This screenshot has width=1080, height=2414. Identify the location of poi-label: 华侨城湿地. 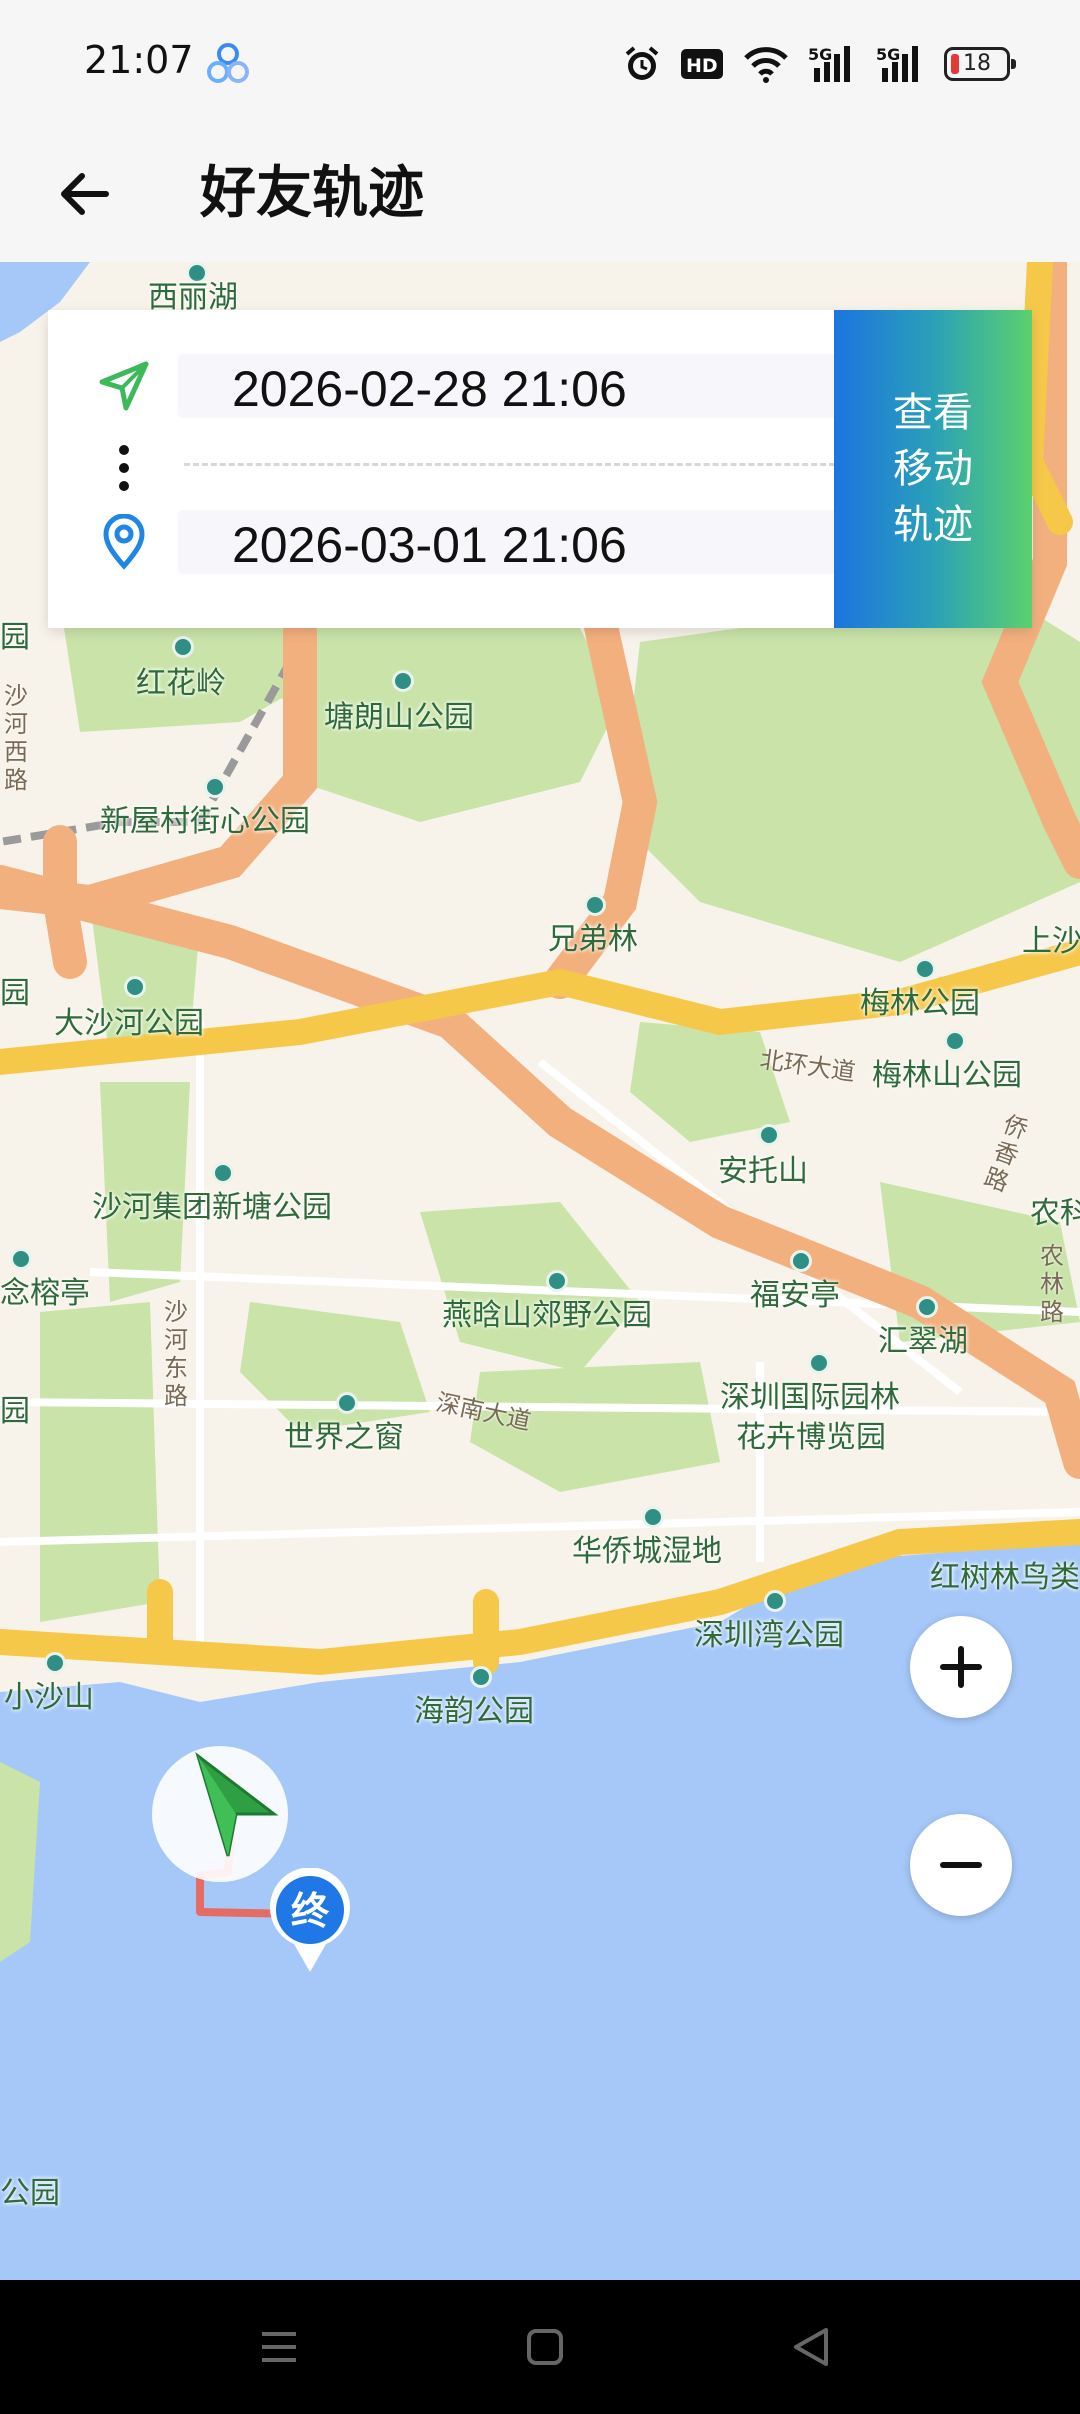
(647, 1551).